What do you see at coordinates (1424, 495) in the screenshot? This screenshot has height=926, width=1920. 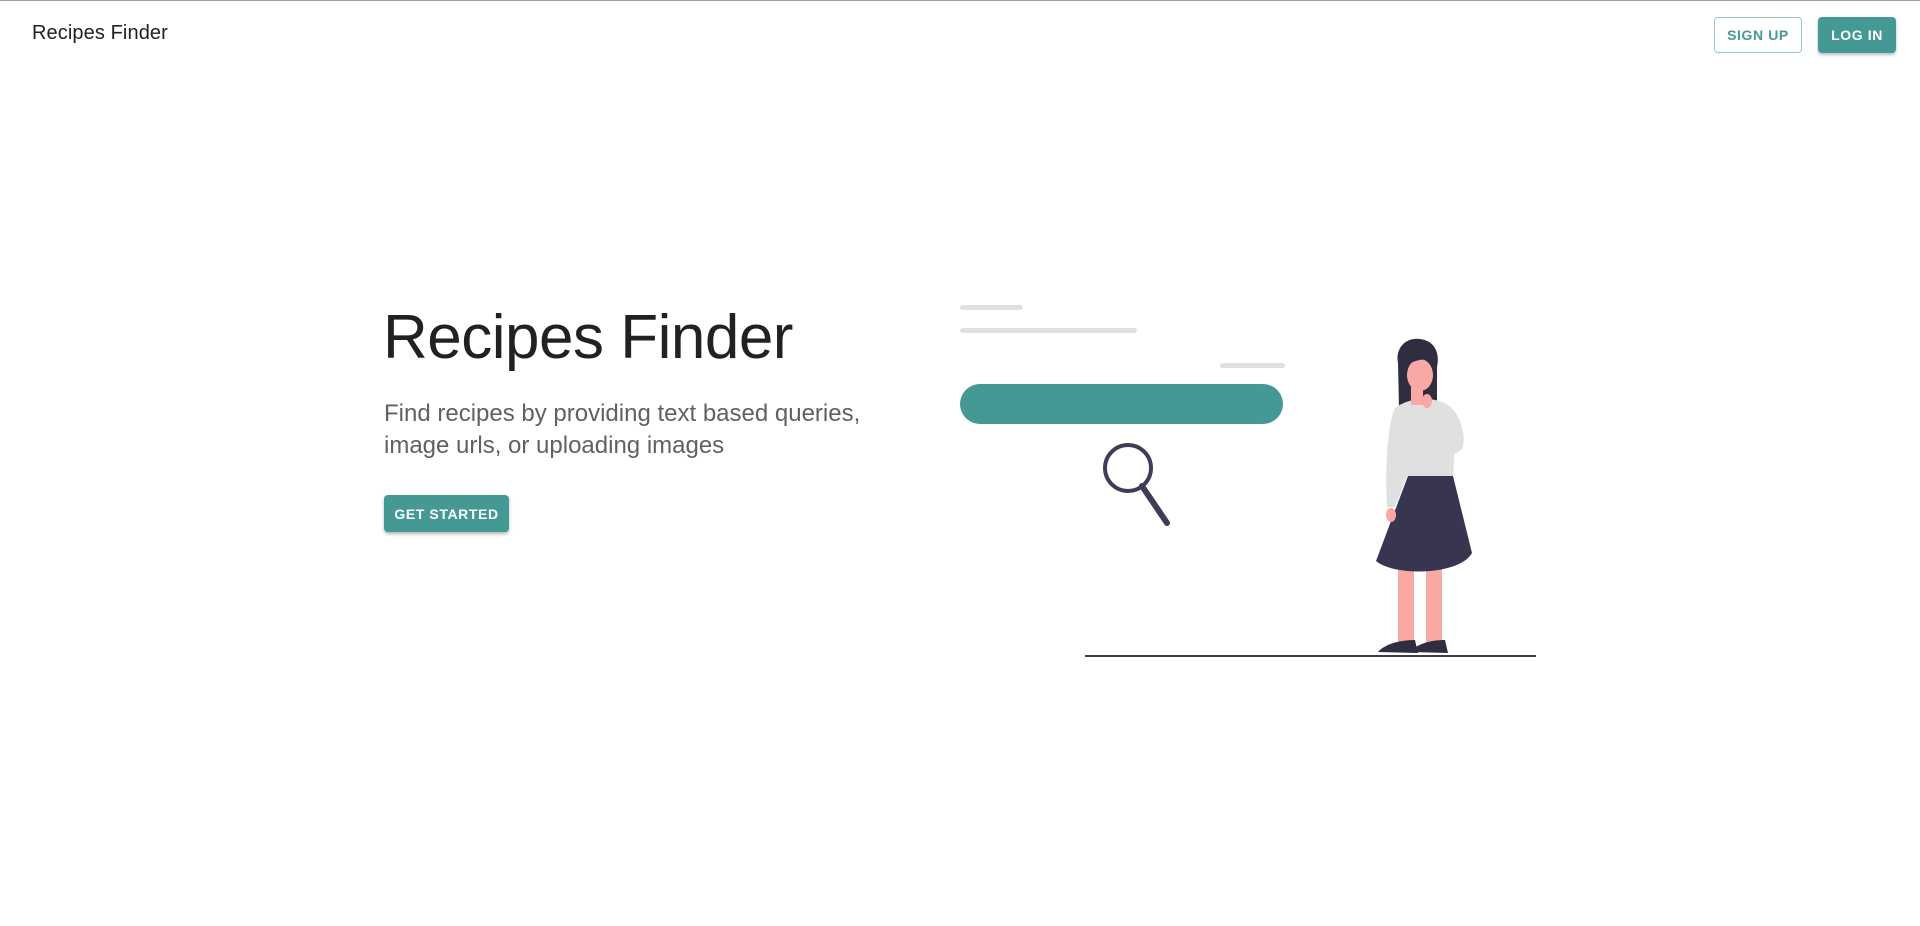 I see `person-figure` at bounding box center [1424, 495].